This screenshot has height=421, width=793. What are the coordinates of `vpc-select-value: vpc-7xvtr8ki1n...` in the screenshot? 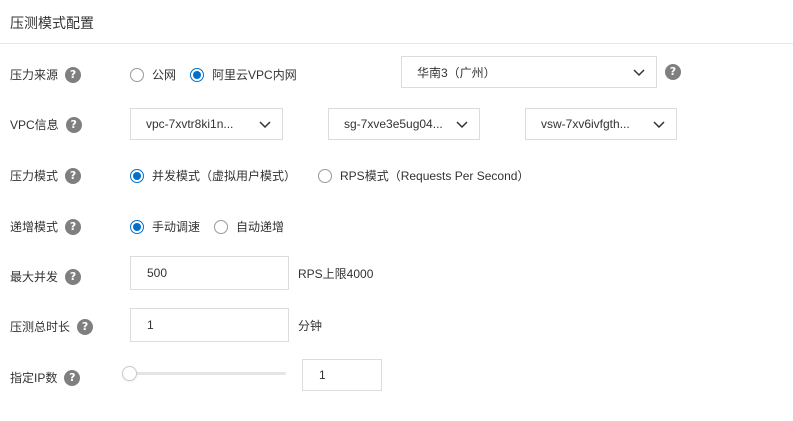 It's located at (190, 124).